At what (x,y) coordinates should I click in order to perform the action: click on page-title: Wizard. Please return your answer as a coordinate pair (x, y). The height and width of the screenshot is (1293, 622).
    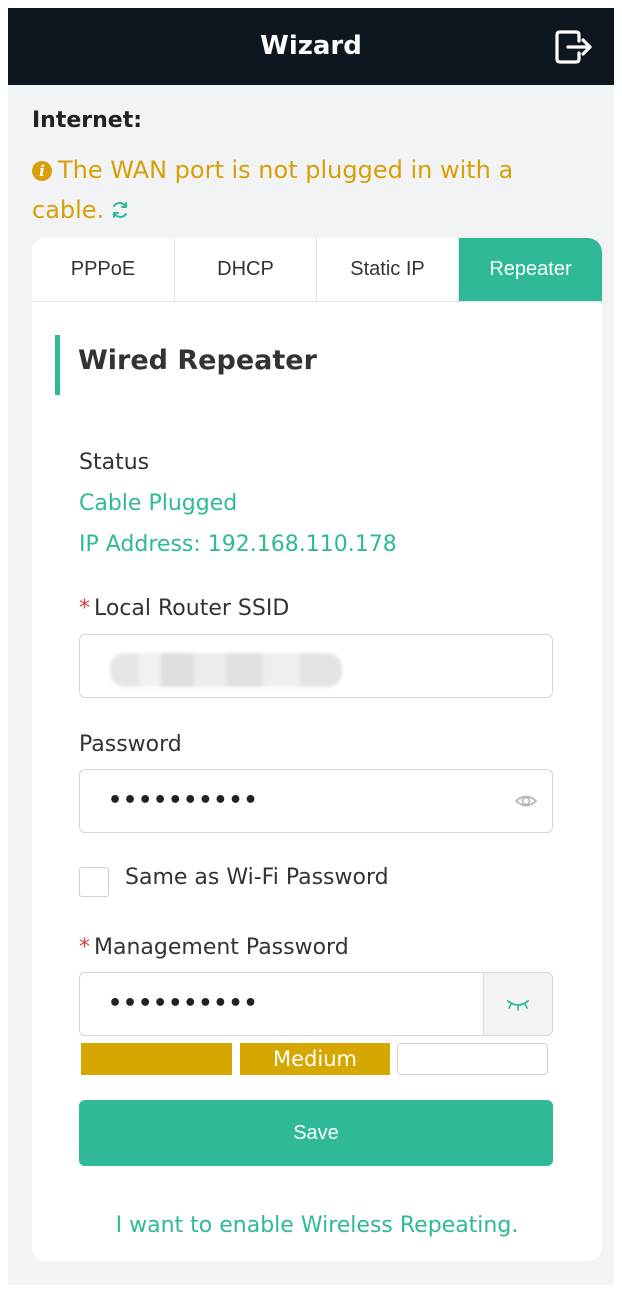
    Looking at the image, I should click on (311, 46).